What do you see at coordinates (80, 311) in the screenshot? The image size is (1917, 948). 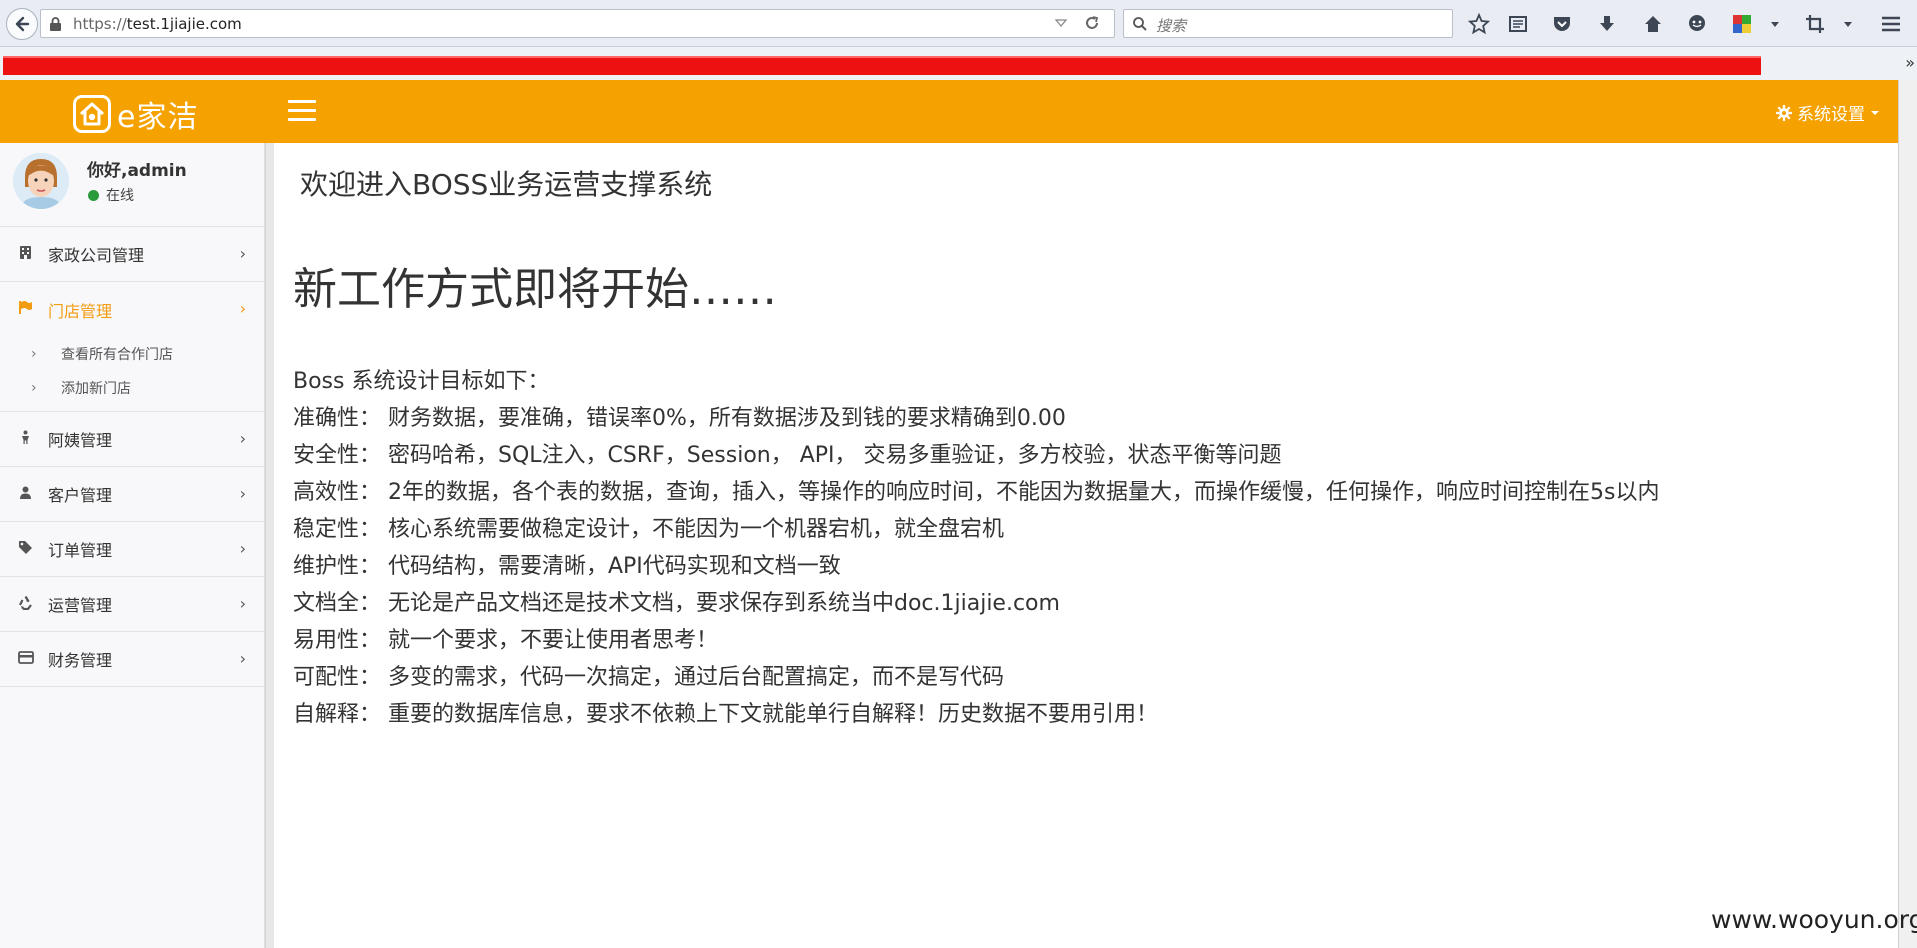 I see `sidebar-item-label: 门店管理` at bounding box center [80, 311].